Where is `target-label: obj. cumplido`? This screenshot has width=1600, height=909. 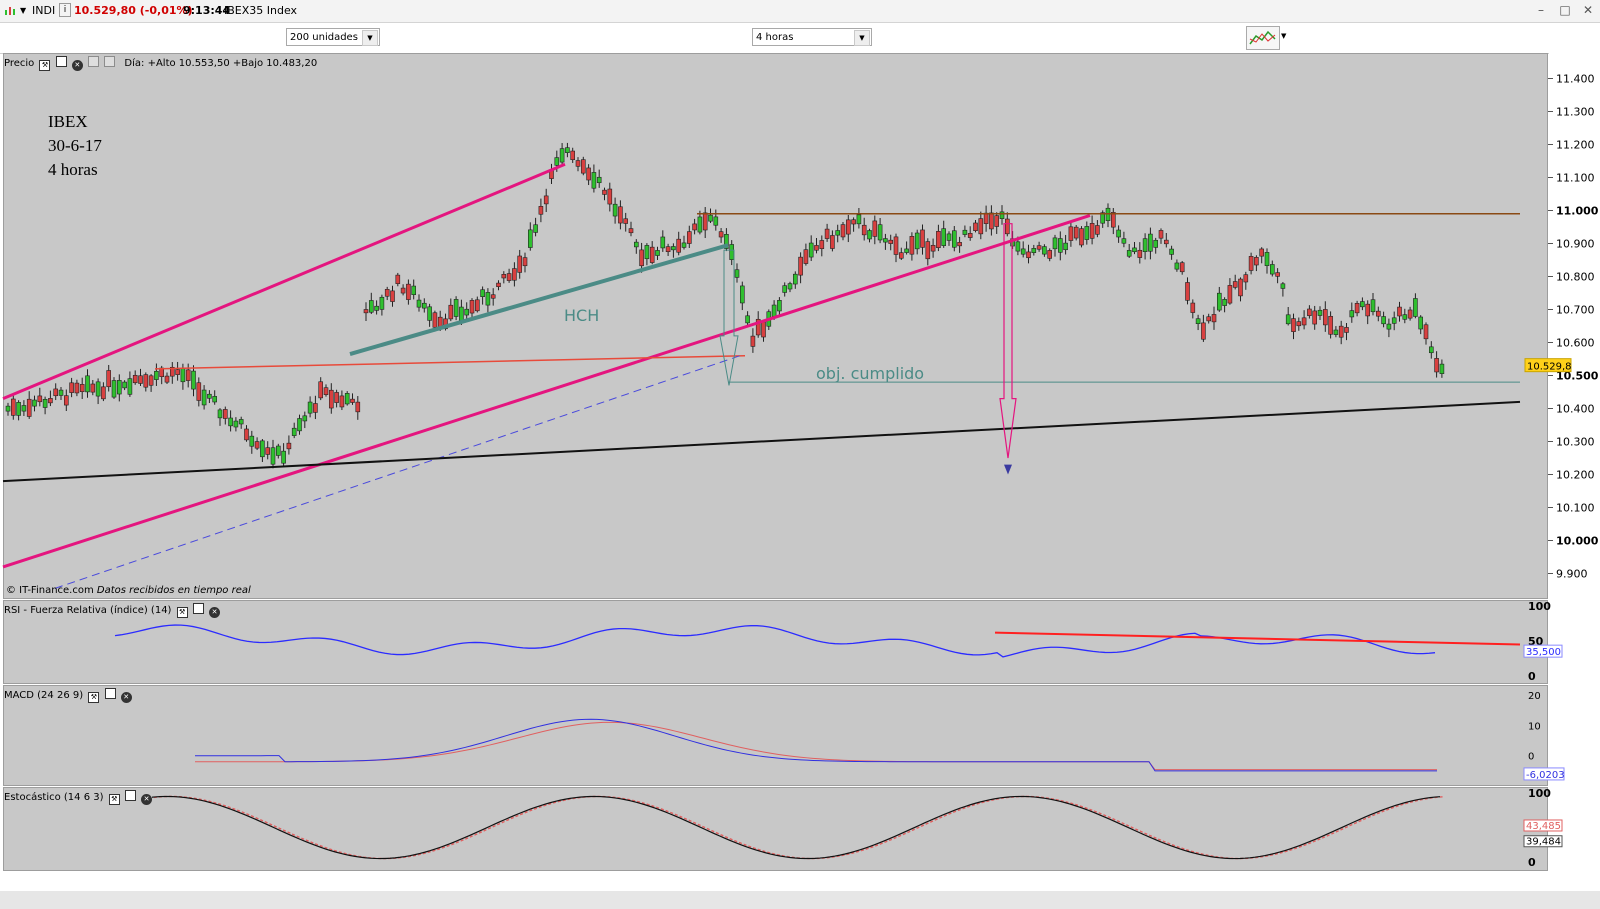 target-label: obj. cumplido is located at coordinates (870, 373).